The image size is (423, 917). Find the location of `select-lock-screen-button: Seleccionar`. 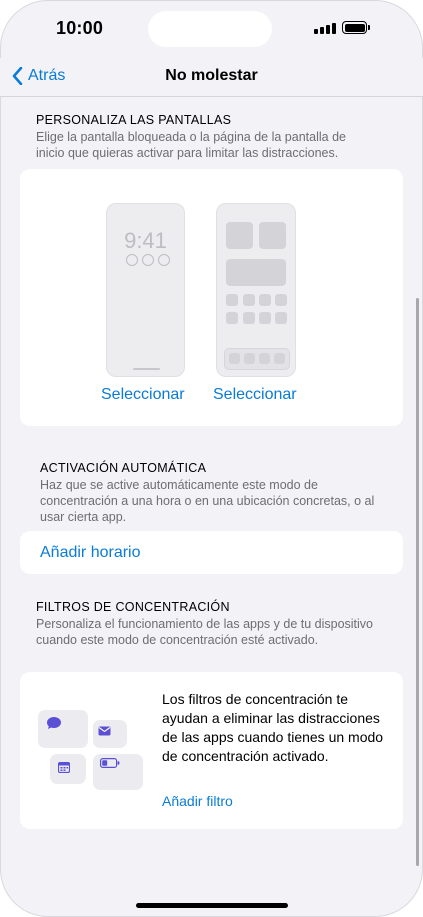

select-lock-screen-button: Seleccionar is located at coordinates (143, 395).